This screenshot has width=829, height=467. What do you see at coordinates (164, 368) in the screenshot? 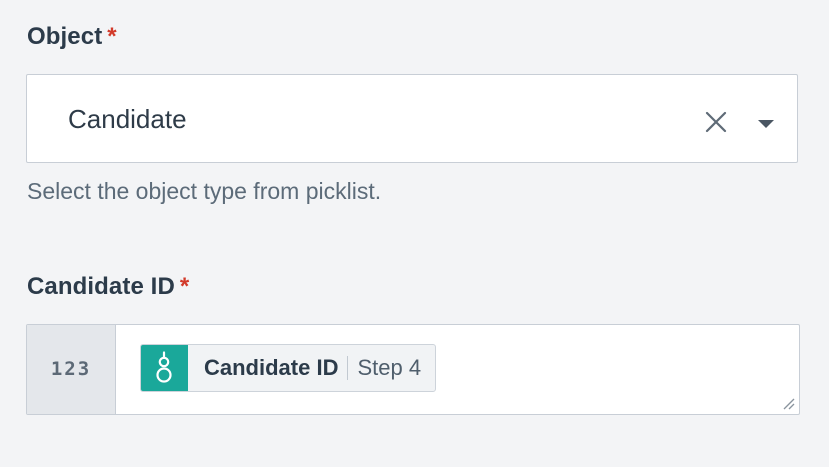
I see `greenhouse-icon` at bounding box center [164, 368].